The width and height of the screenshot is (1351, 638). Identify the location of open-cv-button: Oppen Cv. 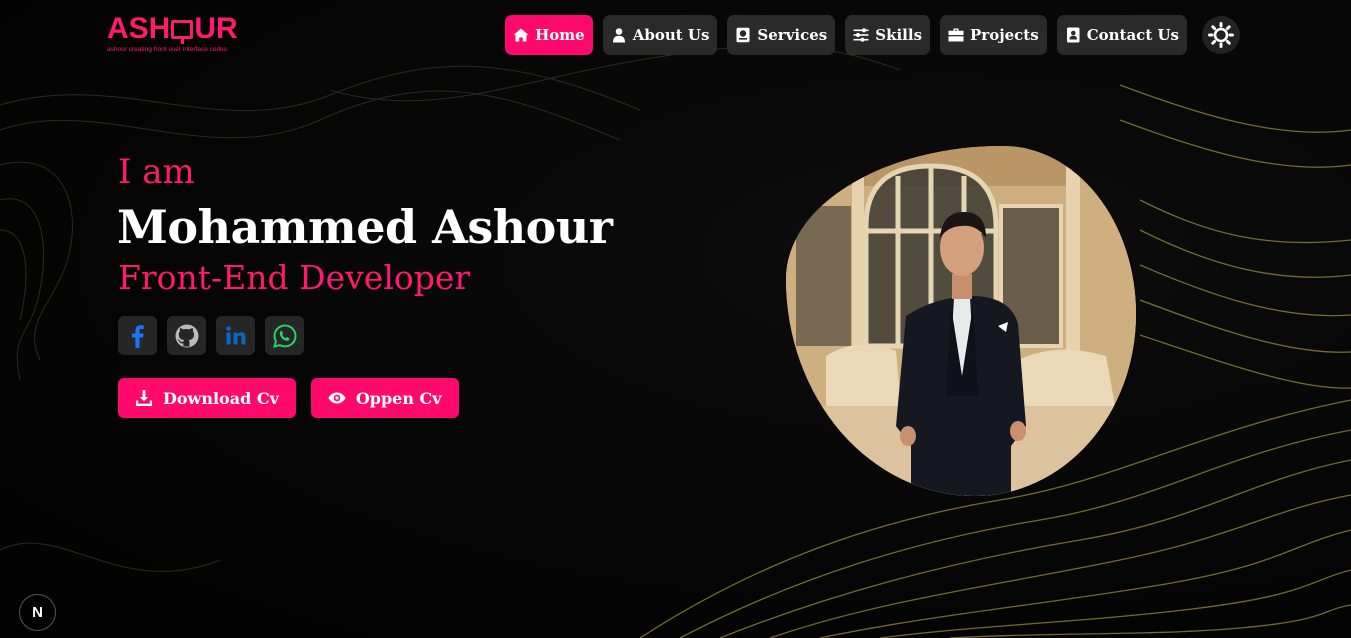
(384, 398).